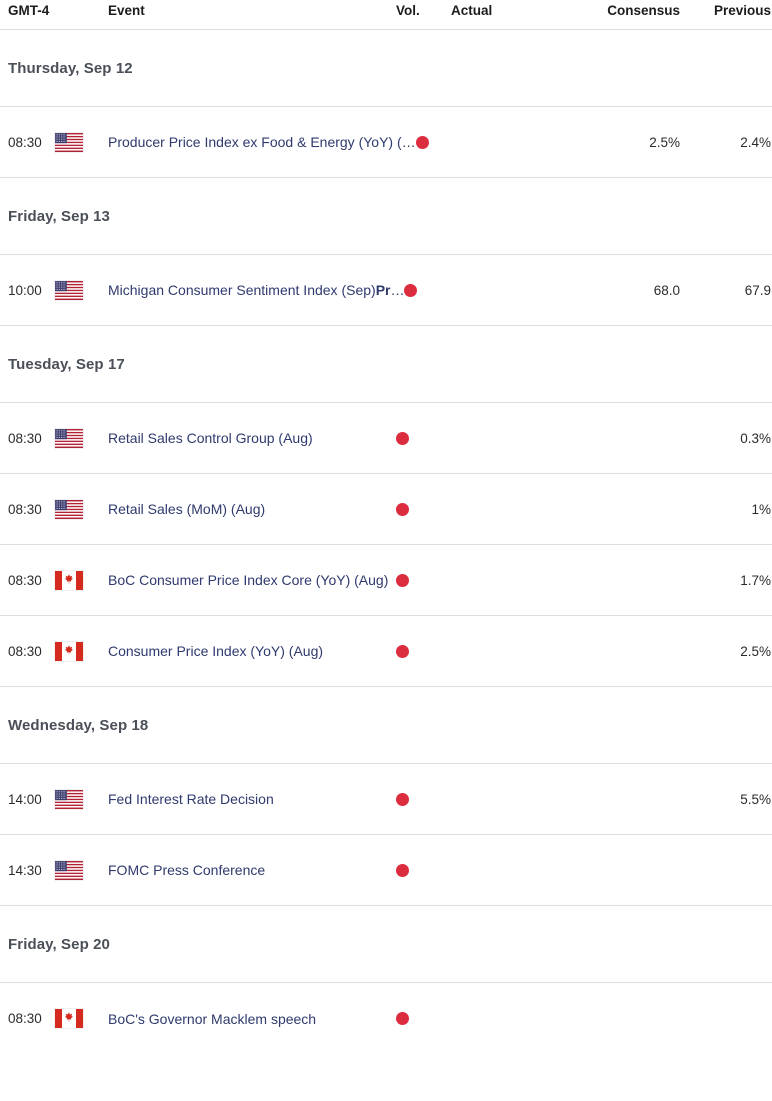 The height and width of the screenshot is (1101, 772). What do you see at coordinates (757, 290) in the screenshot?
I see `event-previous: 67.9` at bounding box center [757, 290].